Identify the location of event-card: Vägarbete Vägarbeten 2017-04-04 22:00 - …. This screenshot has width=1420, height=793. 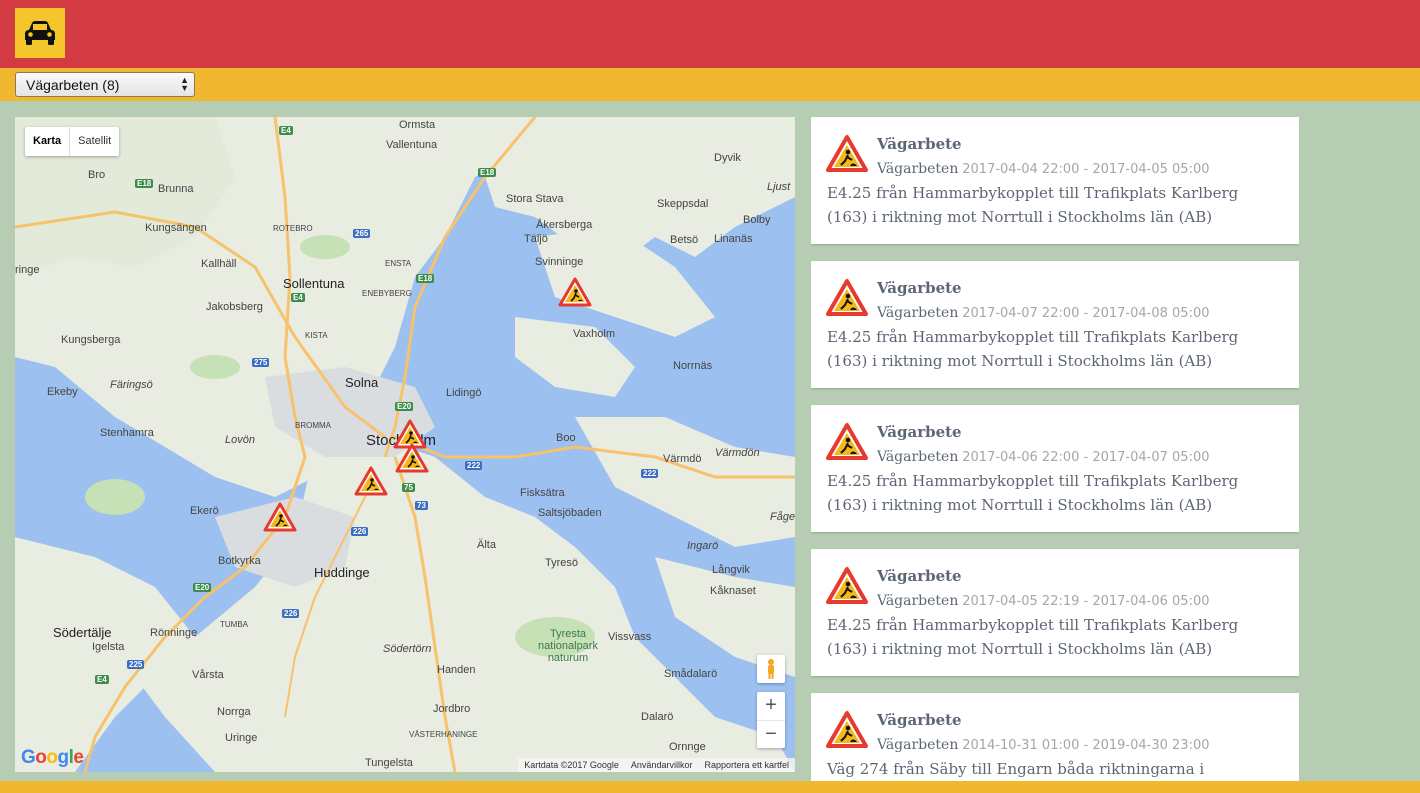
(1055, 180).